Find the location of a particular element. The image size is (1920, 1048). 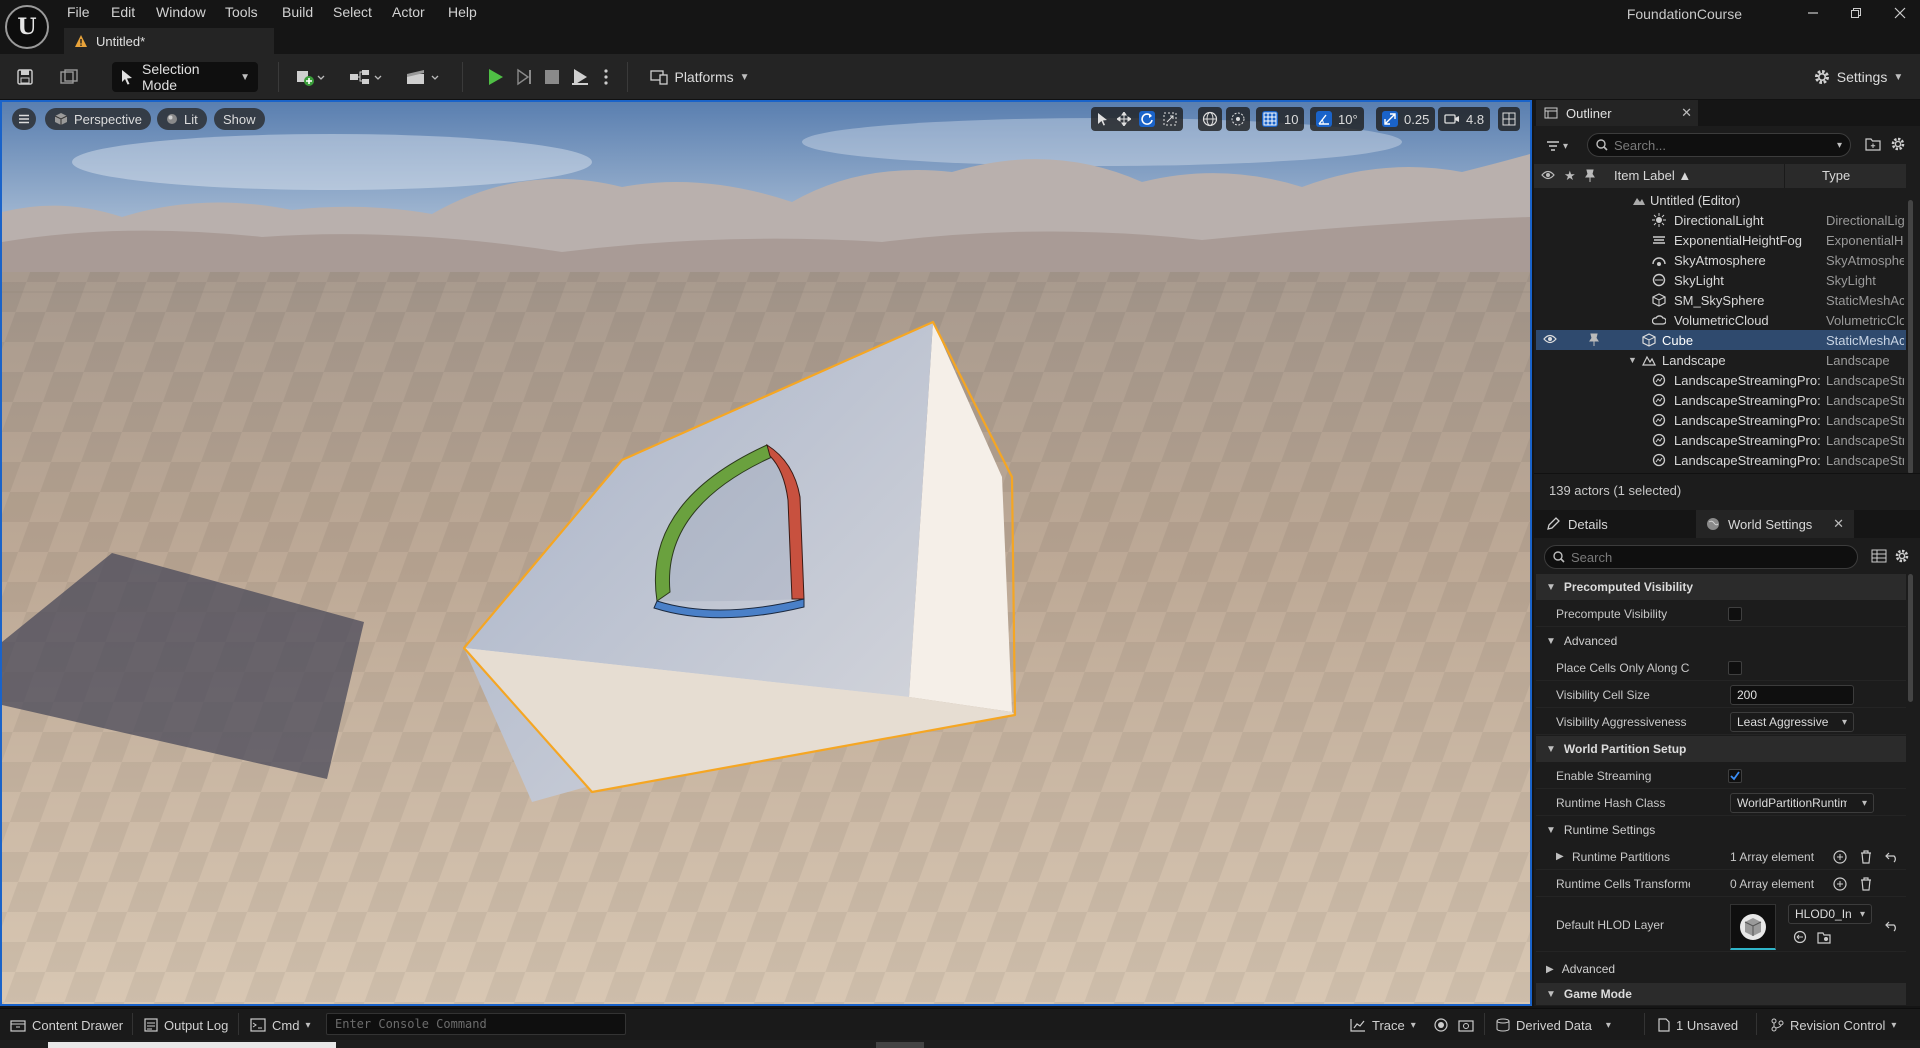

details-tab: Details is located at coordinates (1616, 524).